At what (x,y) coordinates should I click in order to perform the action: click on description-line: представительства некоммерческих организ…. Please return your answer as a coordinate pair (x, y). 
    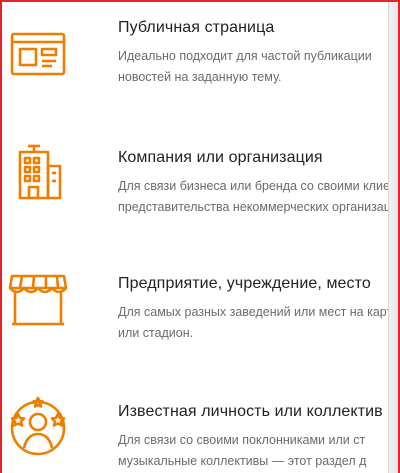
    Looking at the image, I should click on (255, 207).